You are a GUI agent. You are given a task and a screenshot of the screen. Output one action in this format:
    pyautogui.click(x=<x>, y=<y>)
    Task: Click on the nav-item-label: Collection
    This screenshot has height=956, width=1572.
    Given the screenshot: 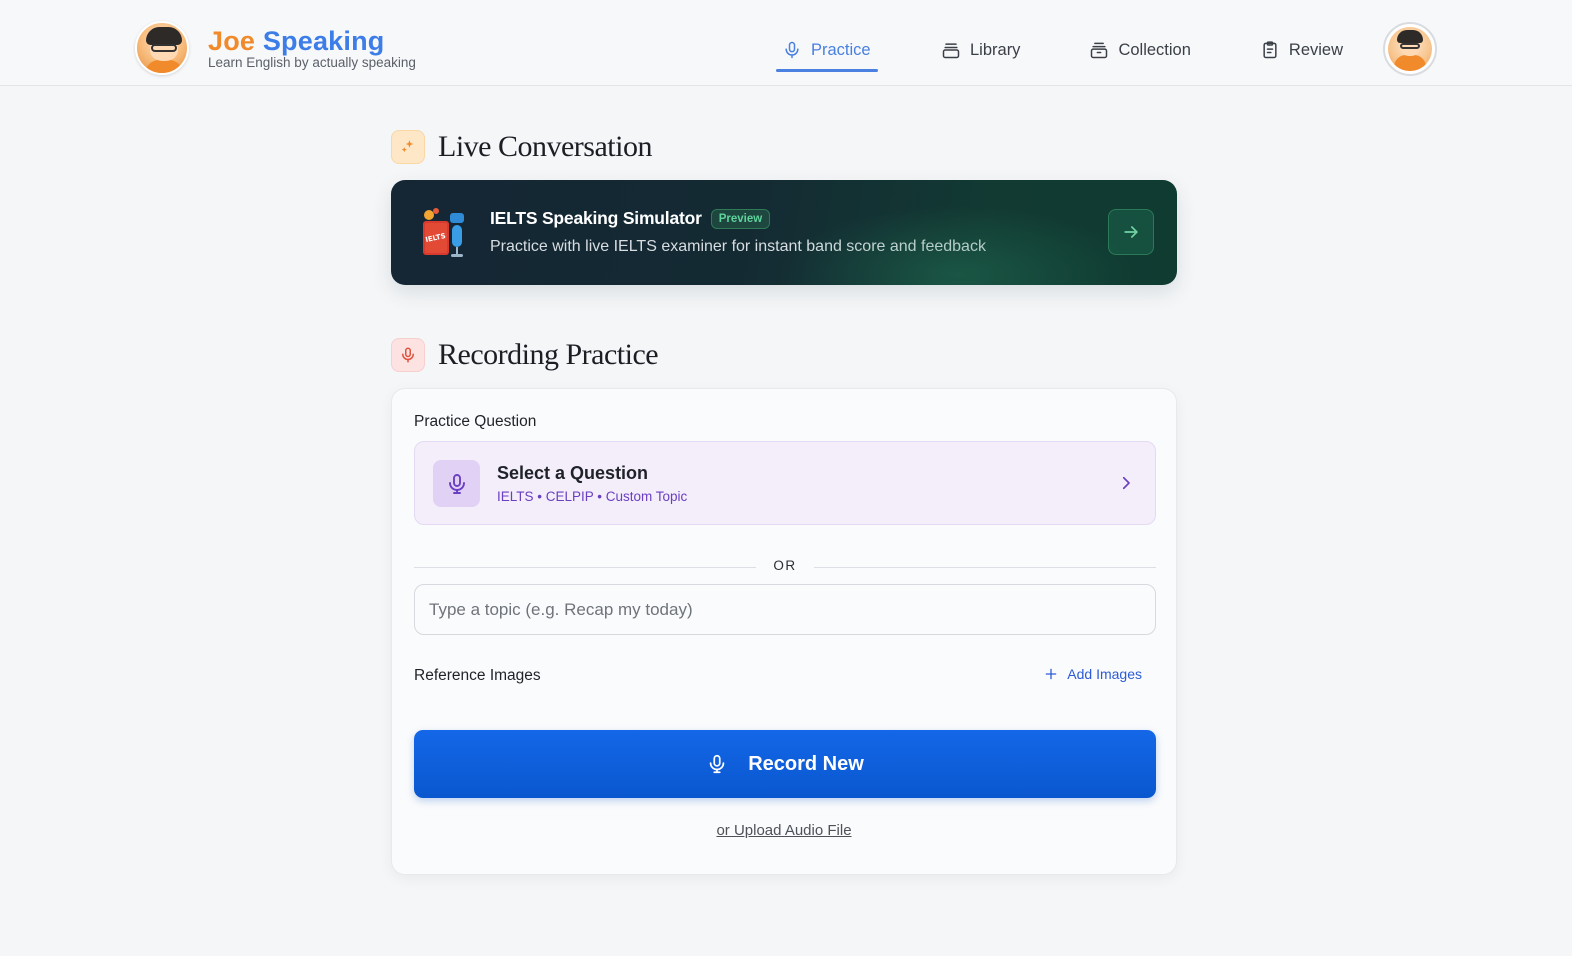 What is the action you would take?
    pyautogui.click(x=1154, y=49)
    